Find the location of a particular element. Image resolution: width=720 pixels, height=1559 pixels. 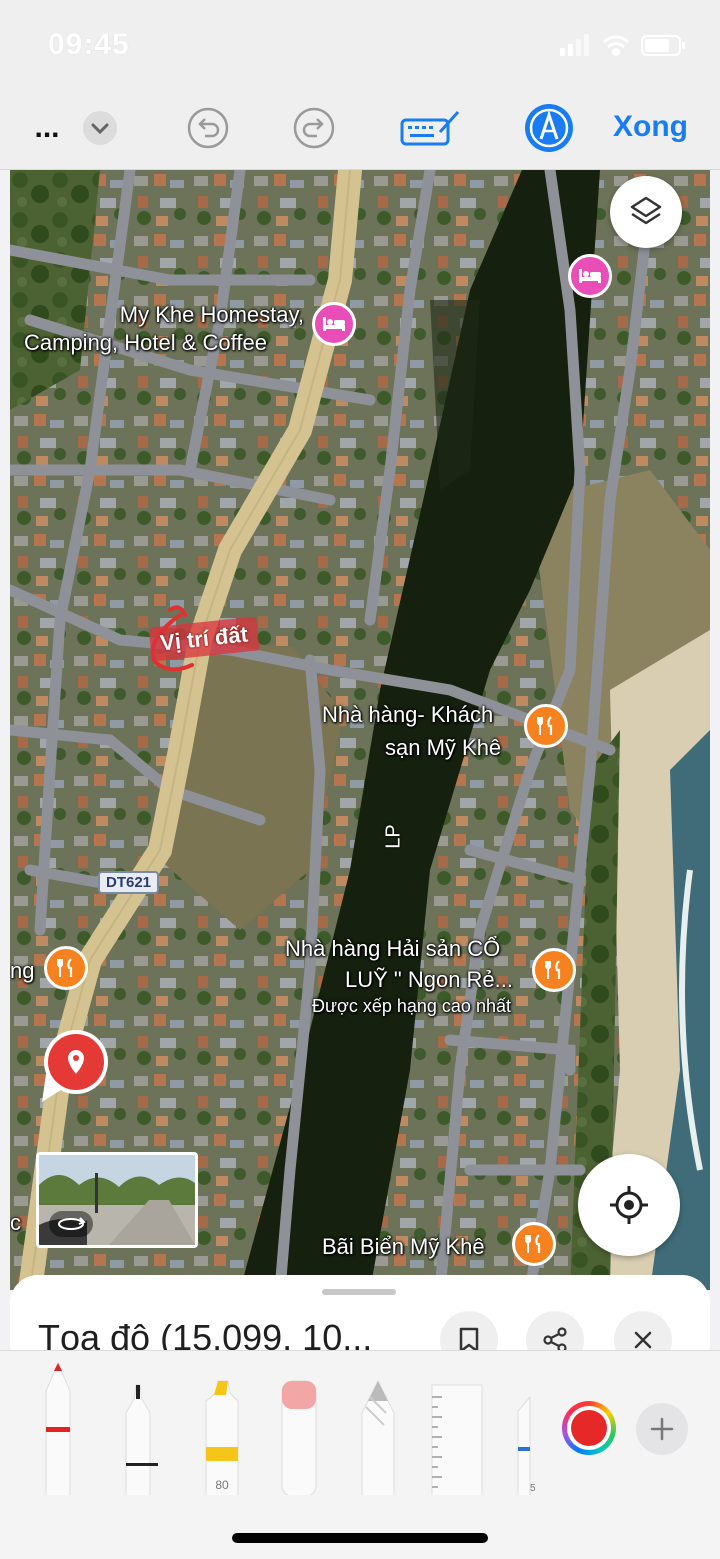

text-box-button is located at coordinates (431, 128).